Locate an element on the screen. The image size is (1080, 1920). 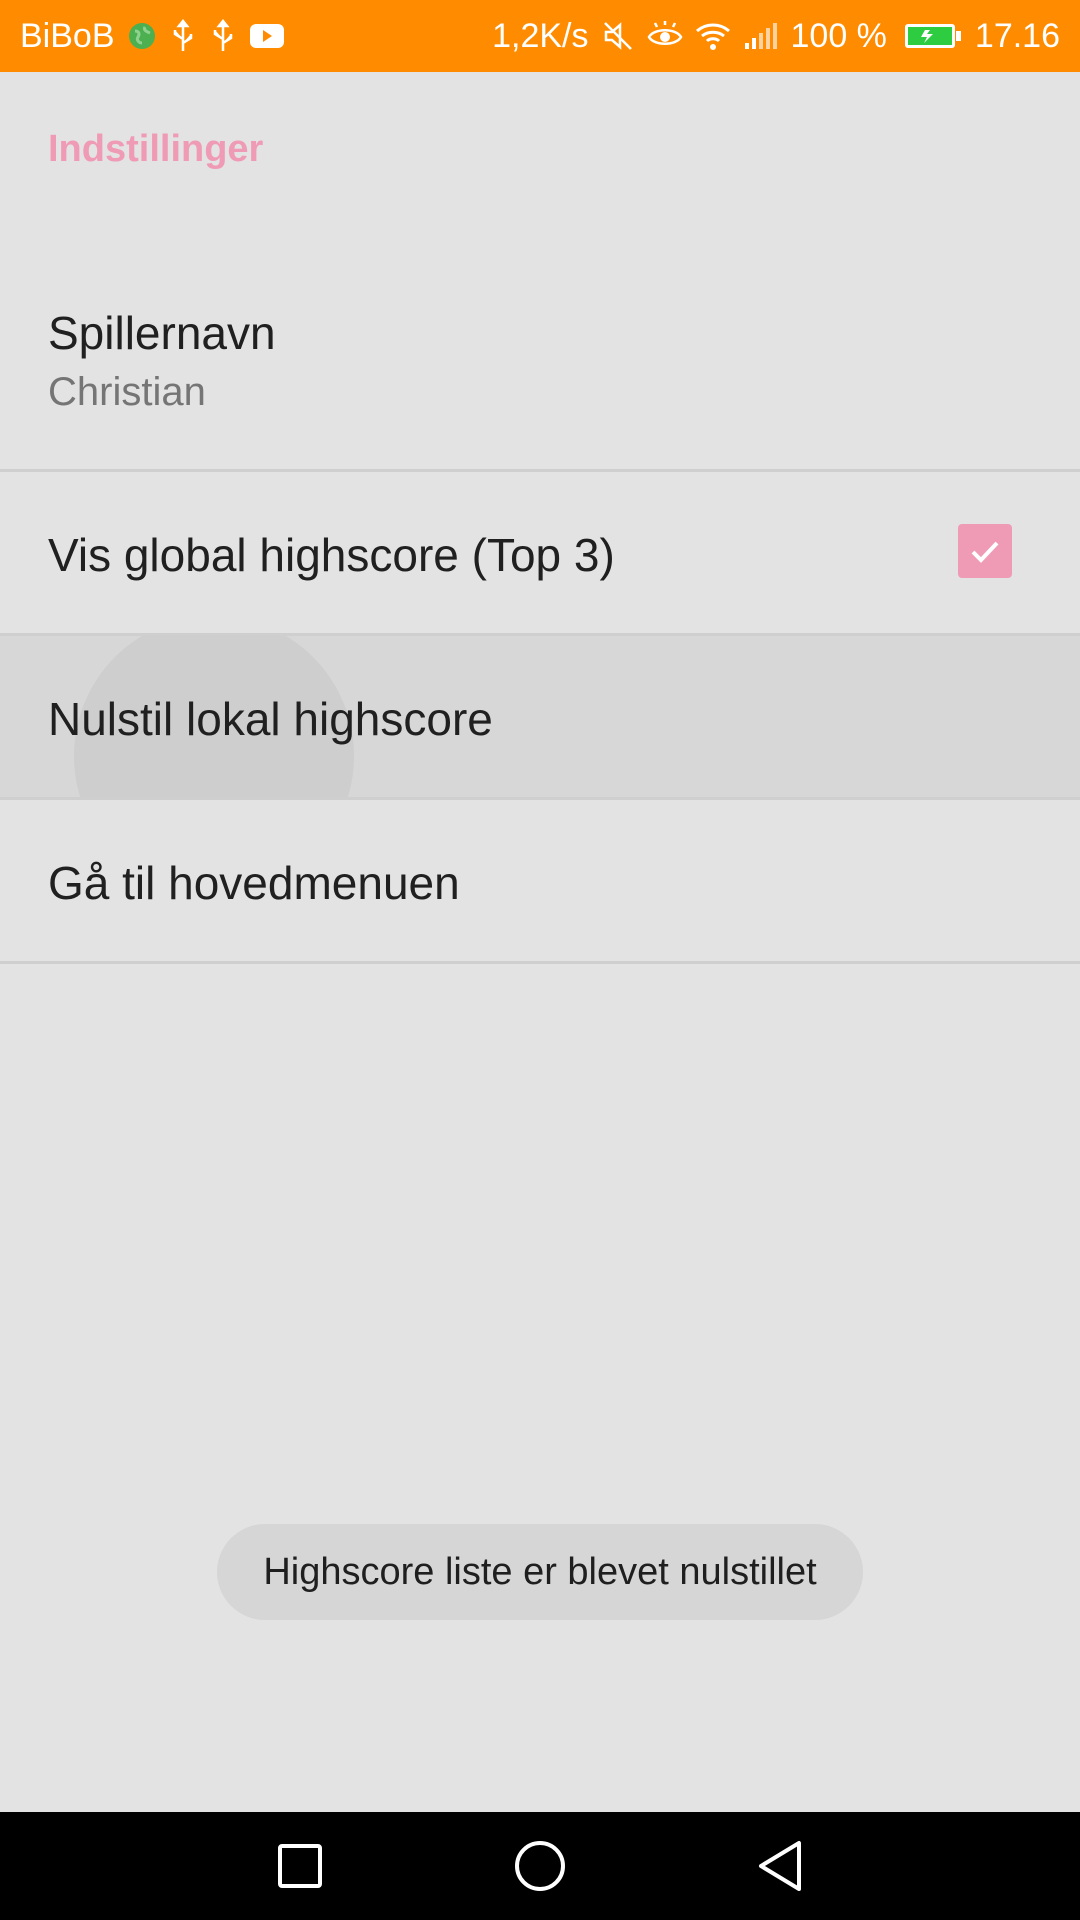
clock: 17.16 is located at coordinates (1017, 35).